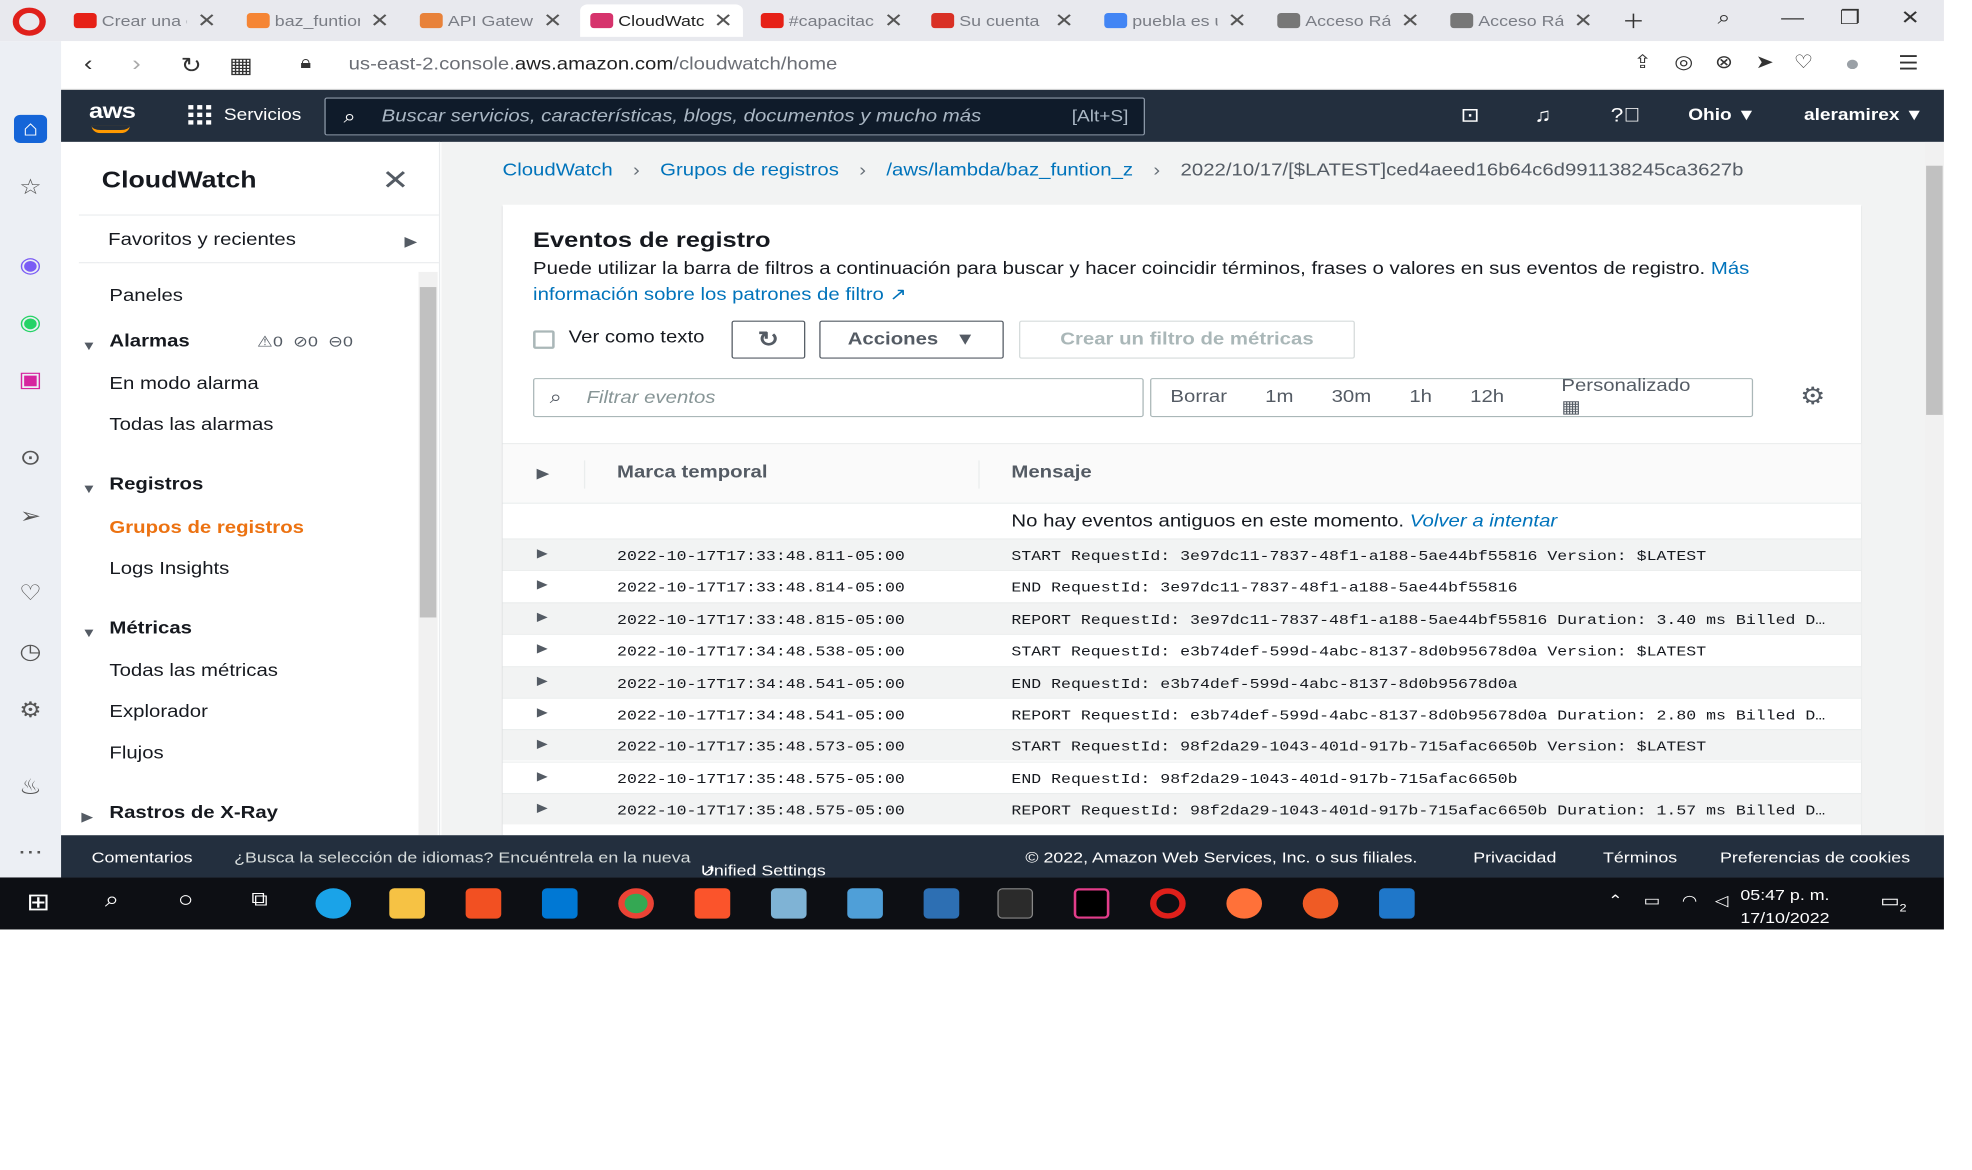 The image size is (1972, 1170). What do you see at coordinates (1893, 902) in the screenshot?
I see `notification-center-icon: ▭2` at bounding box center [1893, 902].